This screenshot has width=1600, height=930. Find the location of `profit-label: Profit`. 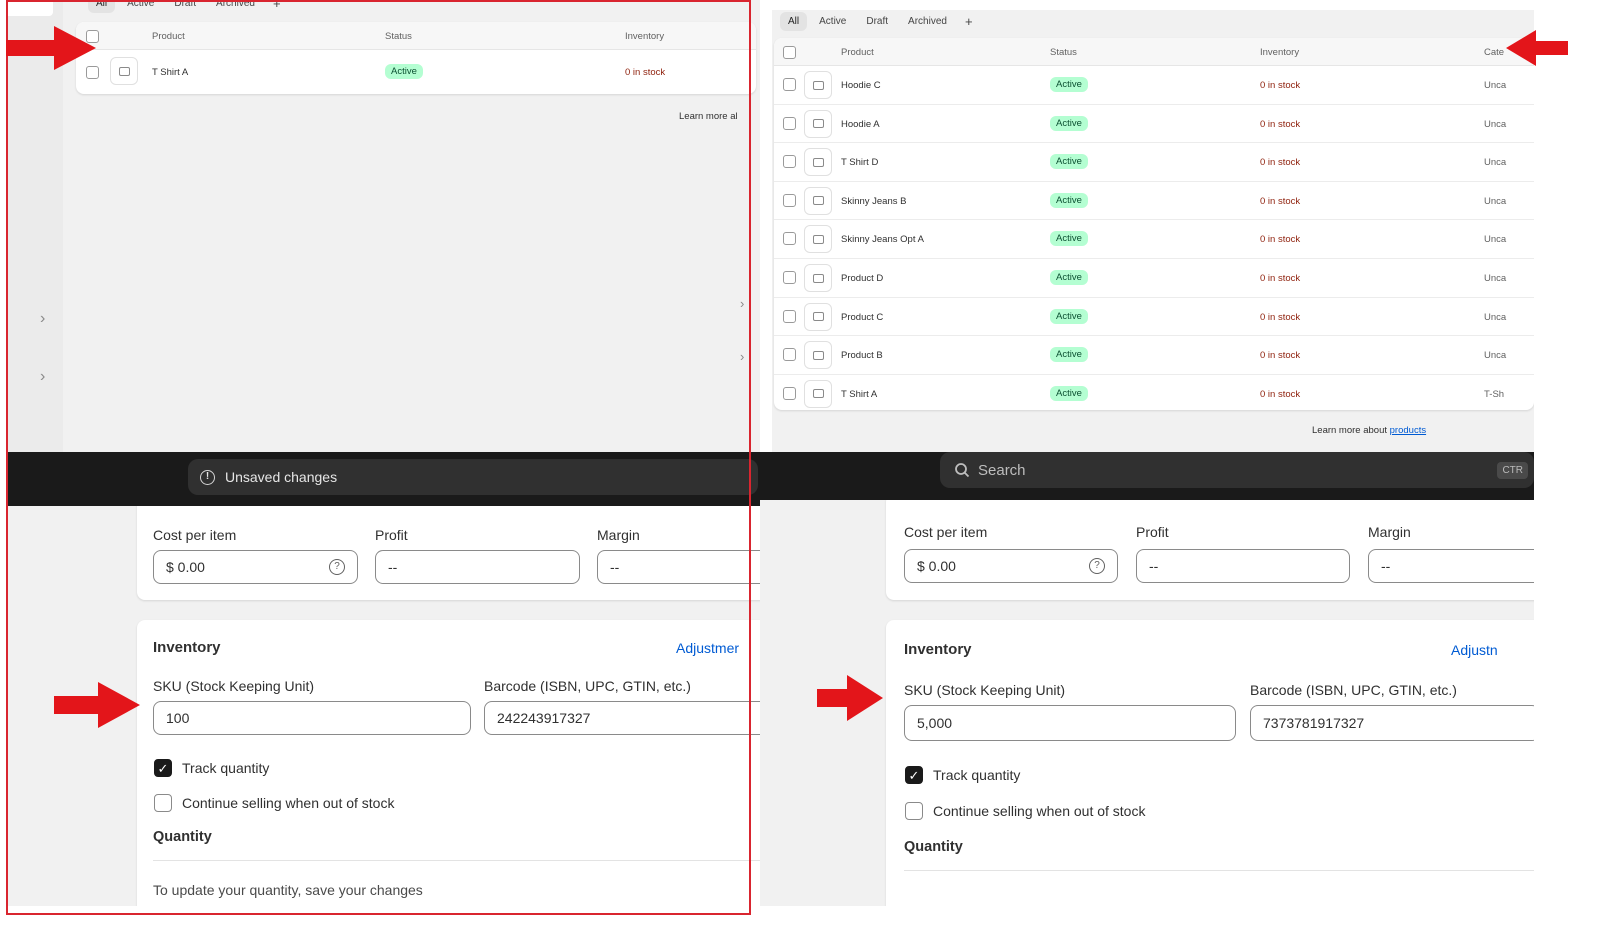

profit-label: Profit is located at coordinates (1152, 532).